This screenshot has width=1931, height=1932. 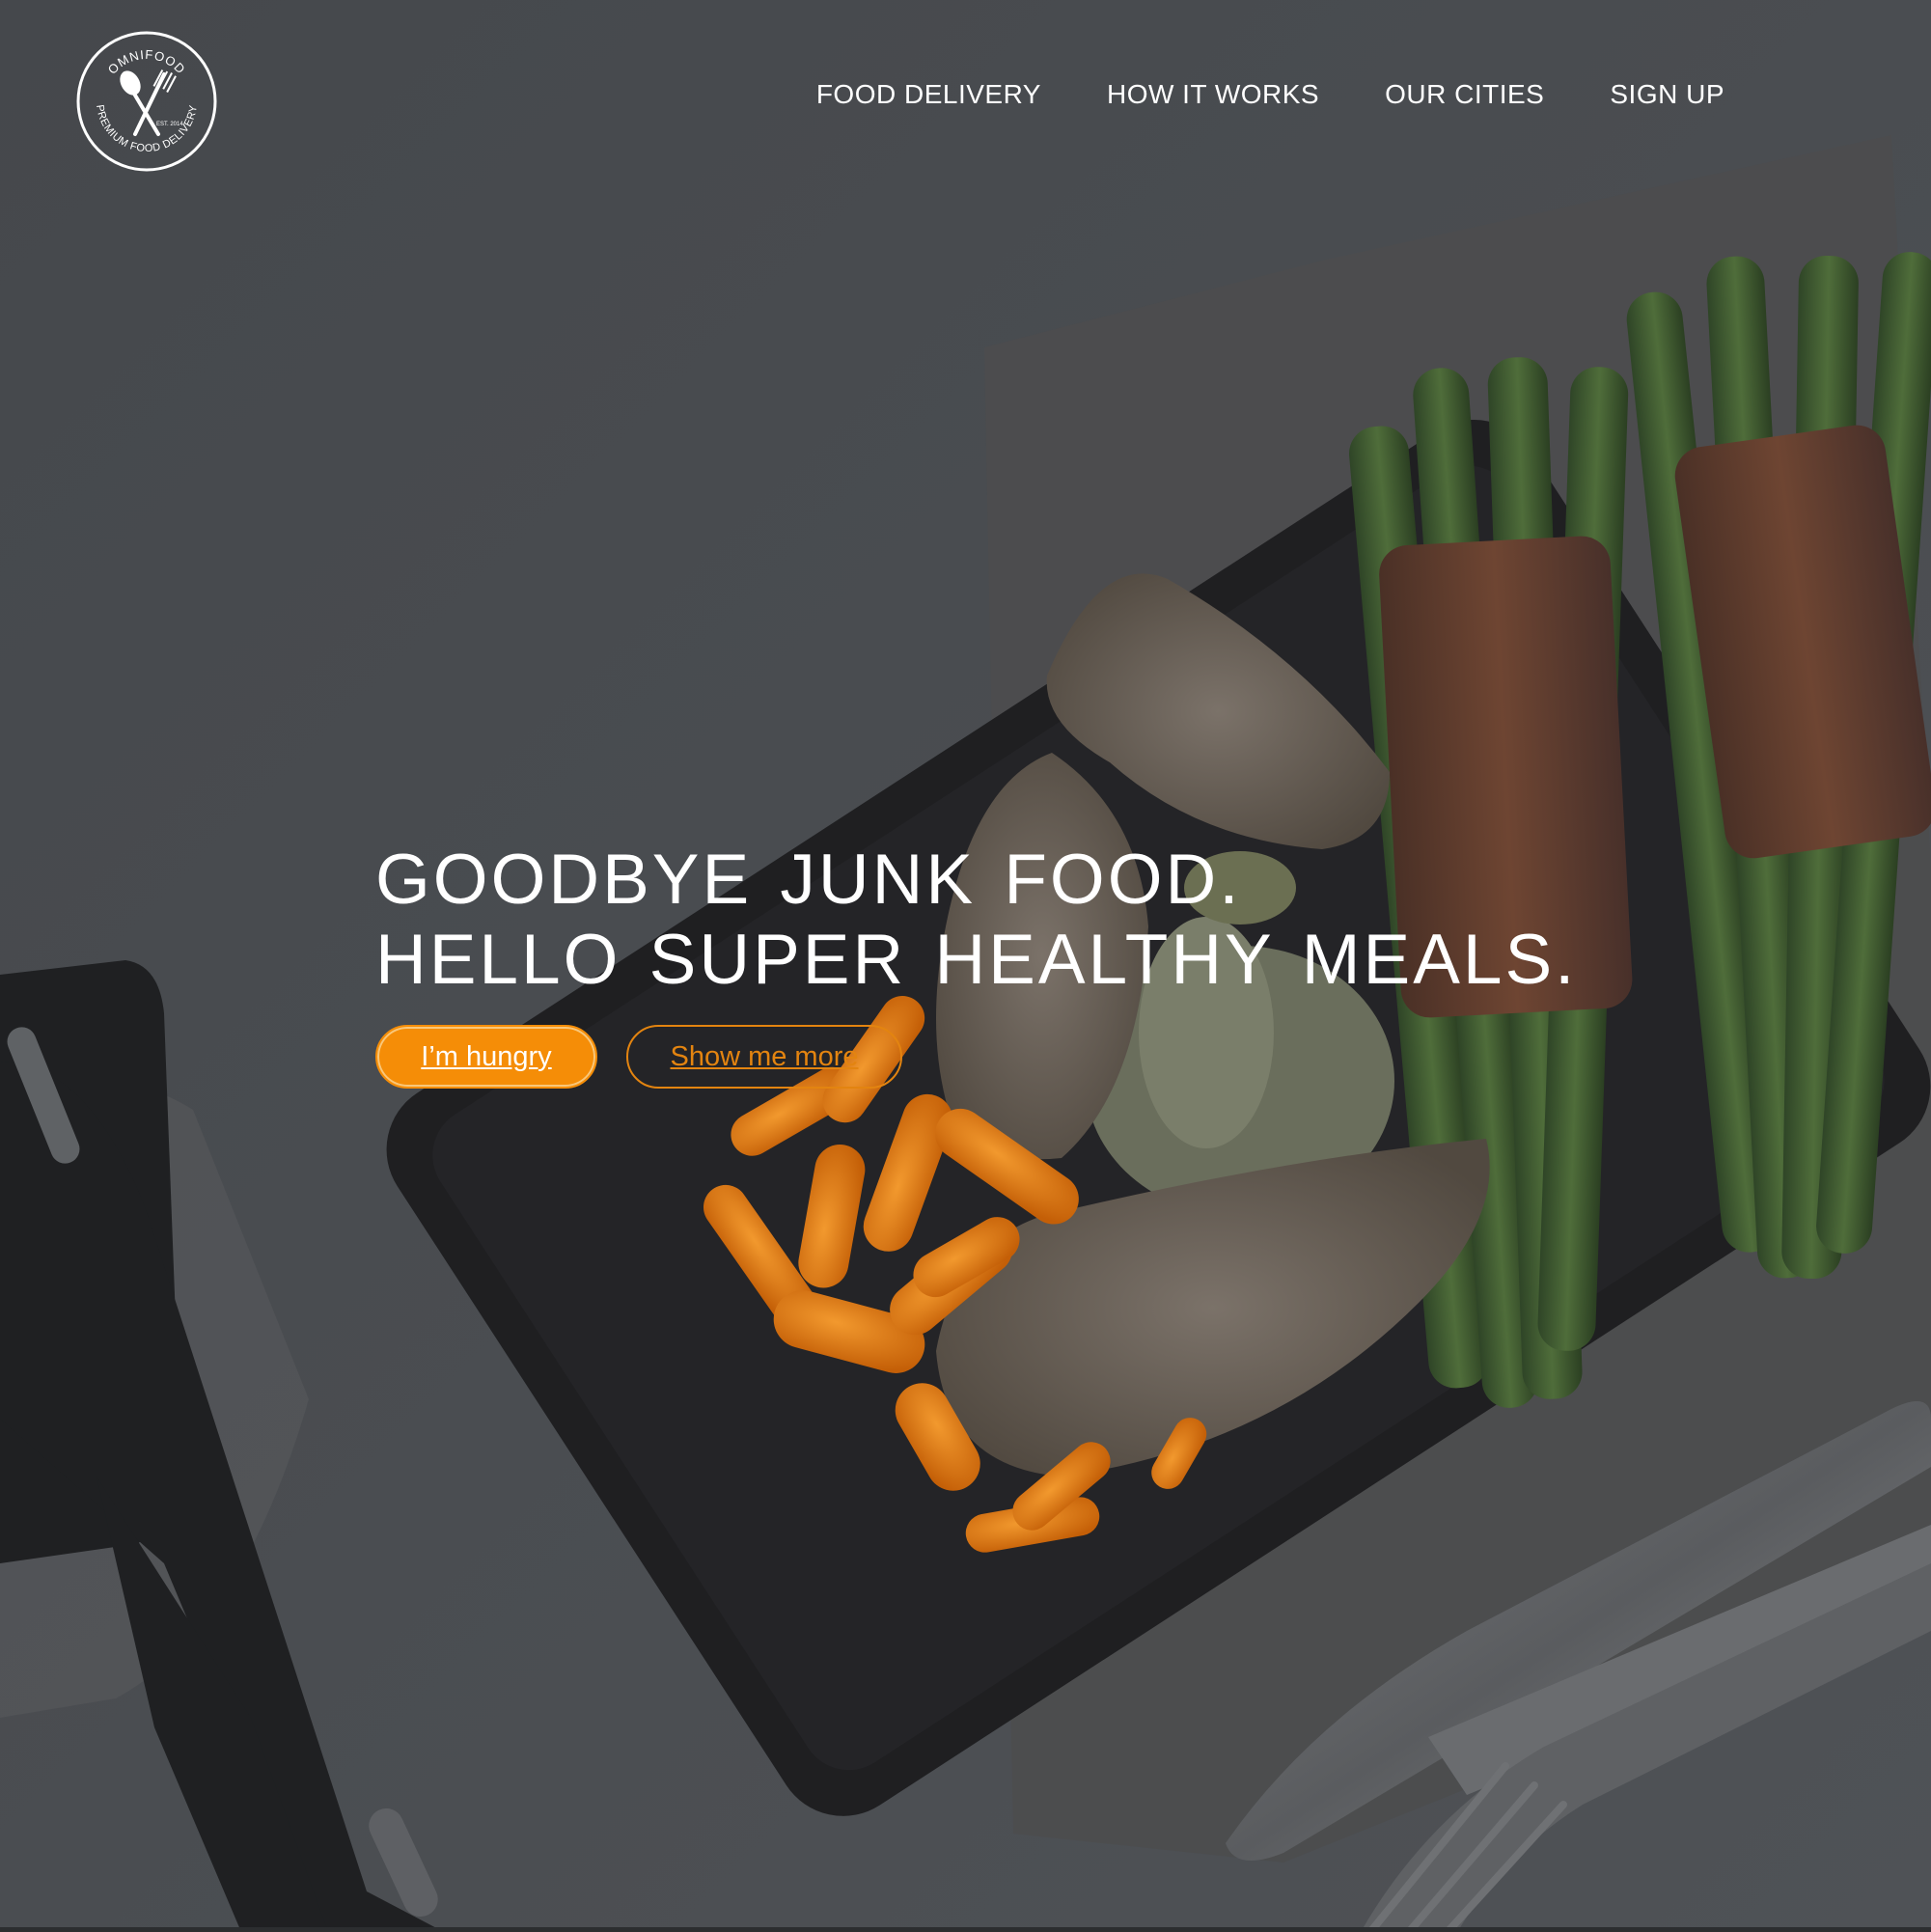 I want to click on show-me-more-button: Show me more, so click(x=764, y=1057).